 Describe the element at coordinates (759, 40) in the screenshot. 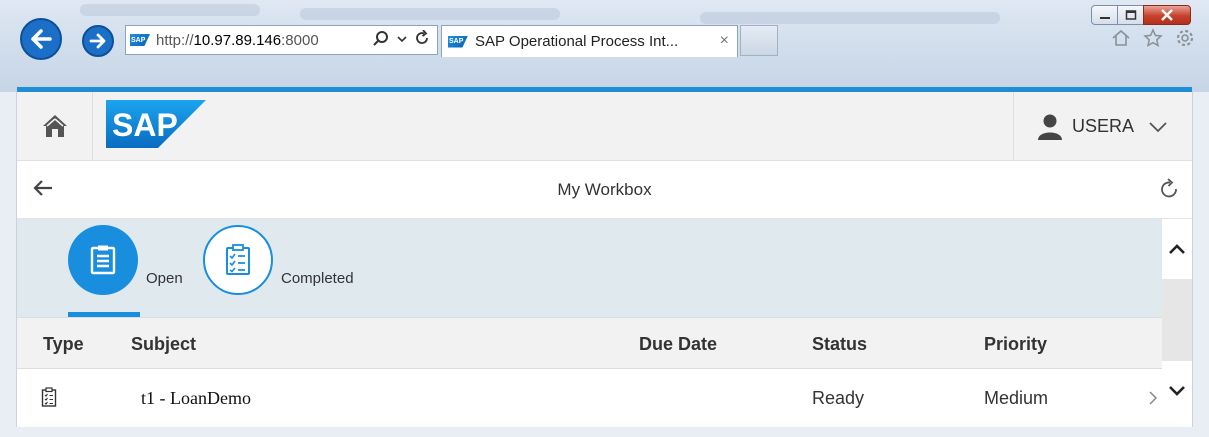

I see `new-tab-button` at that location.